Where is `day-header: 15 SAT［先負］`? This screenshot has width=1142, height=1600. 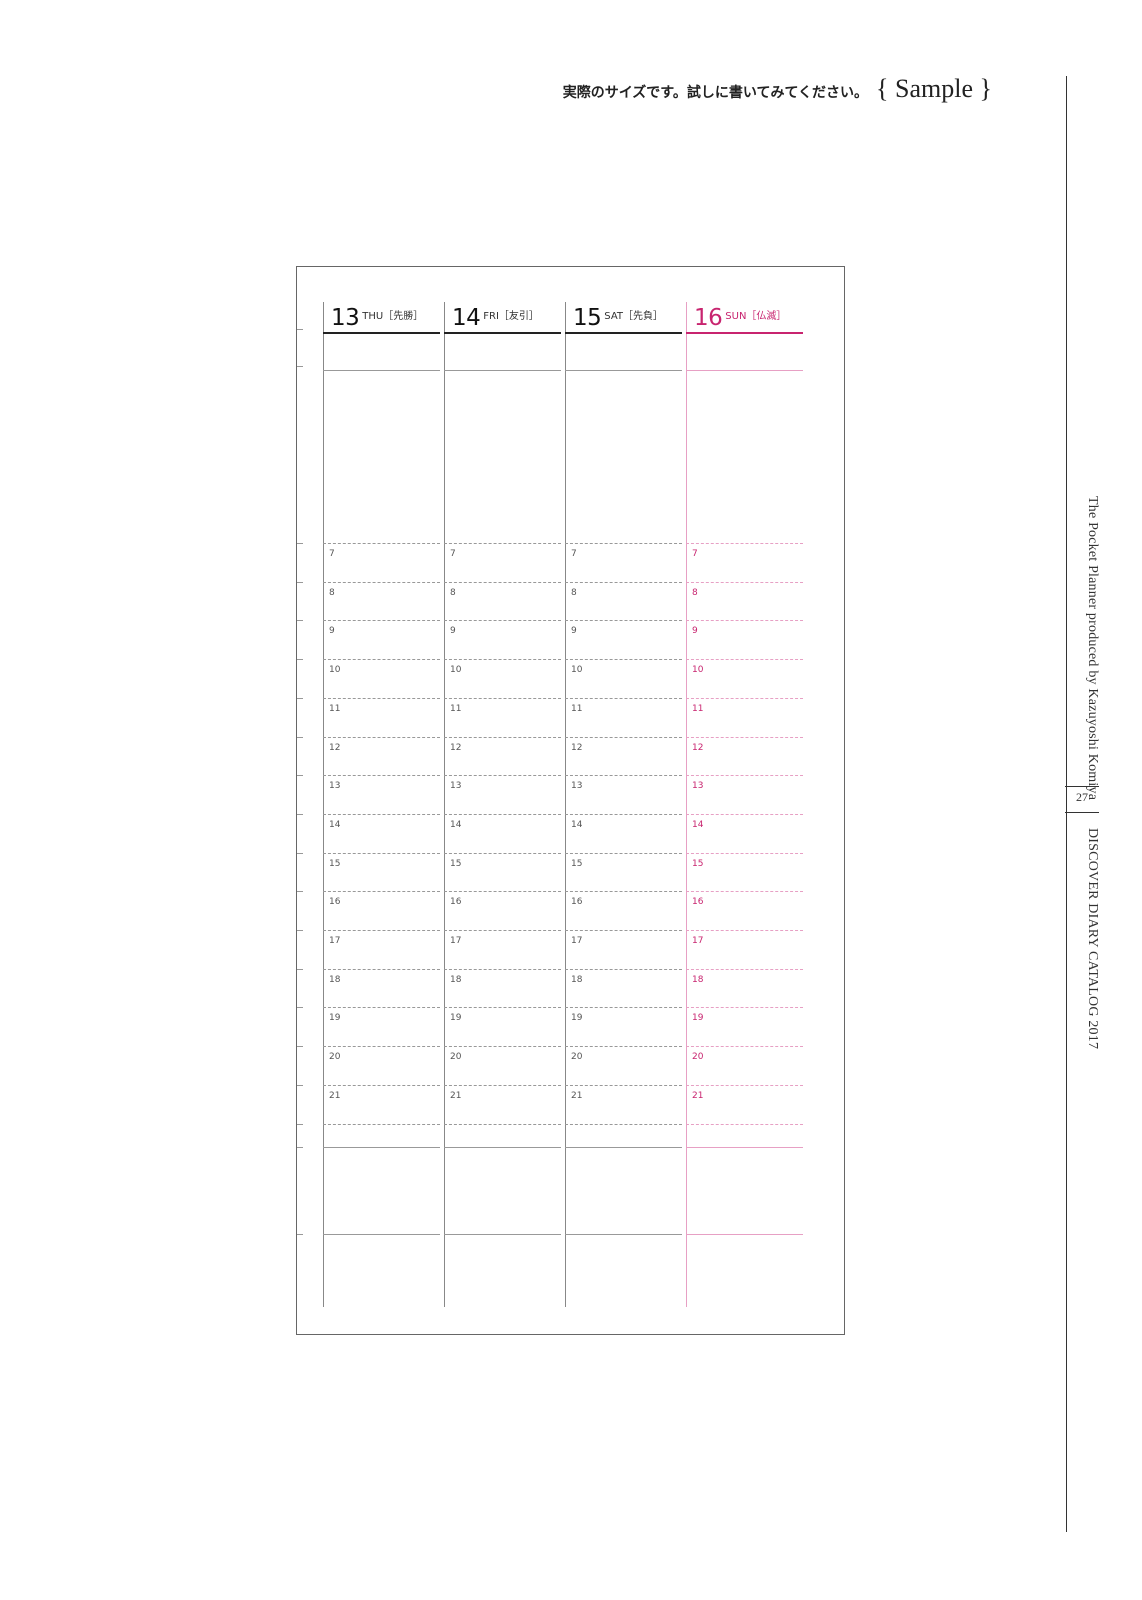 day-header: 15 SAT［先負］ is located at coordinates (618, 318).